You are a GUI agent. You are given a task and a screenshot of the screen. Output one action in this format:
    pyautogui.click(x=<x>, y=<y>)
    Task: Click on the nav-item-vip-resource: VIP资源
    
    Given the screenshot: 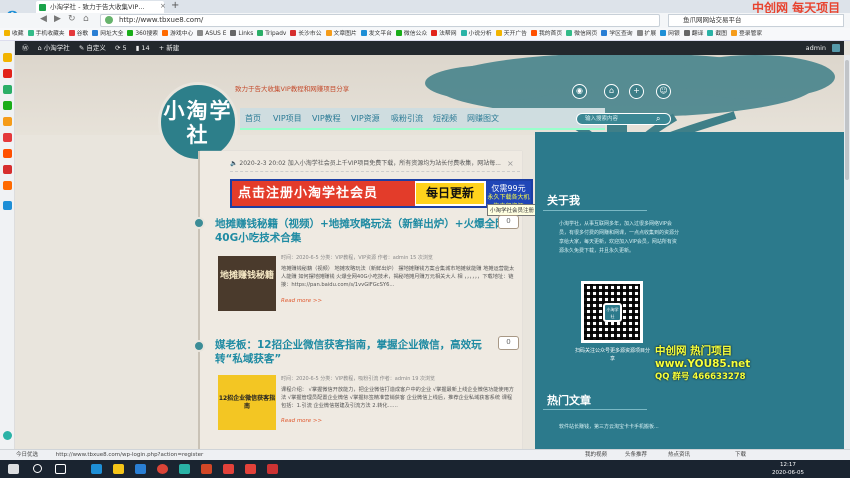 What is the action you would take?
    pyautogui.click(x=365, y=118)
    